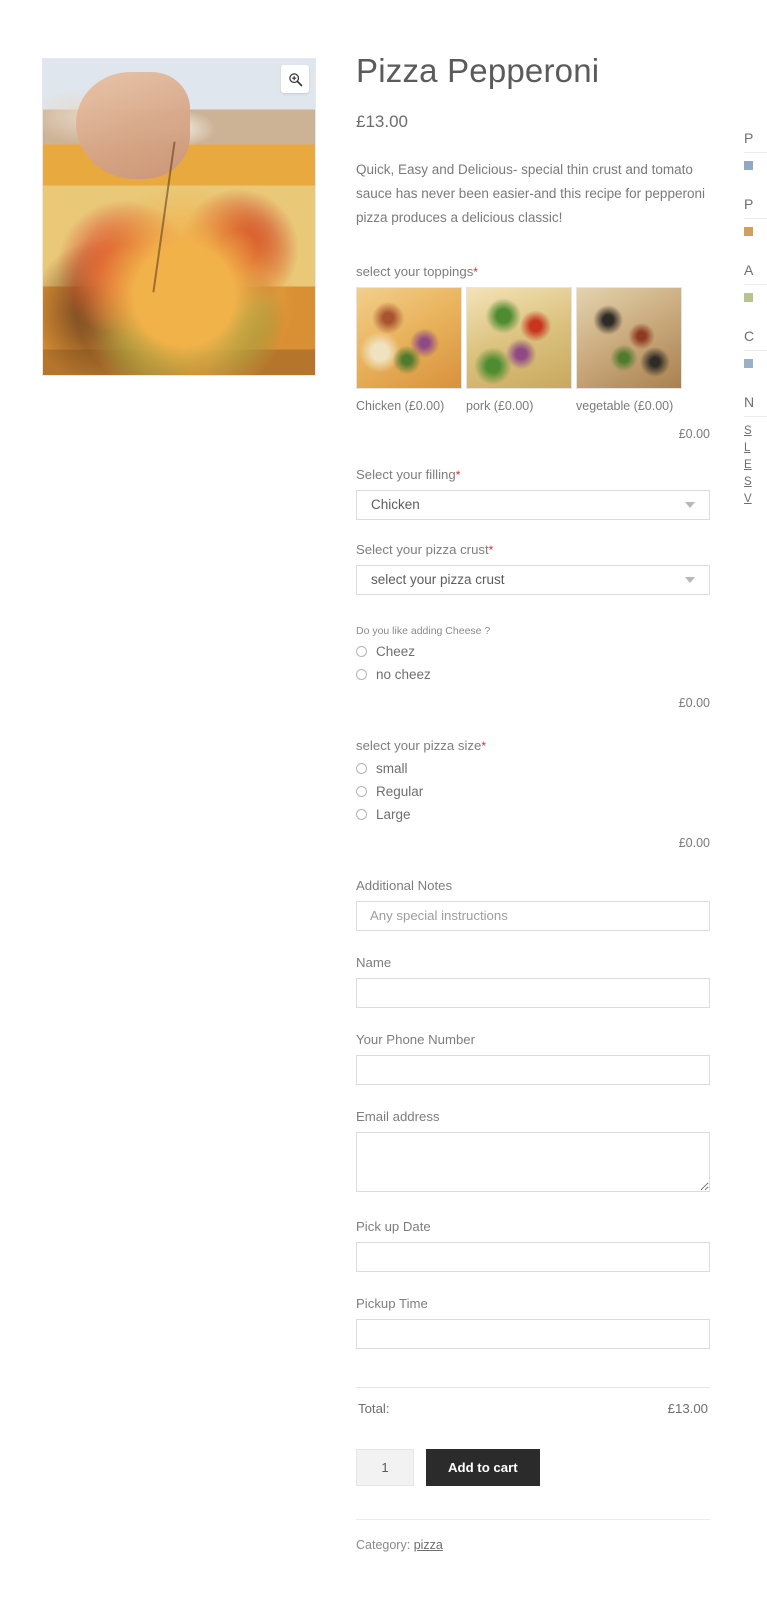  Describe the element at coordinates (687, 1408) in the screenshot. I see `total-value: £13.00` at that location.